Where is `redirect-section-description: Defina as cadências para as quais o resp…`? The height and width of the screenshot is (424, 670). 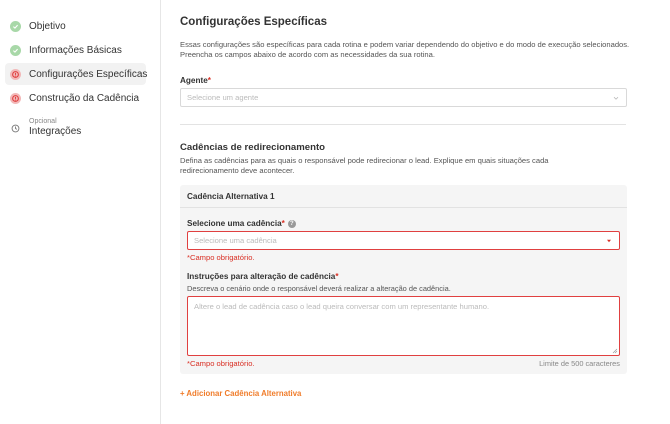
redirect-section-description: Defina as cadências para as quais o resp… is located at coordinates (364, 165).